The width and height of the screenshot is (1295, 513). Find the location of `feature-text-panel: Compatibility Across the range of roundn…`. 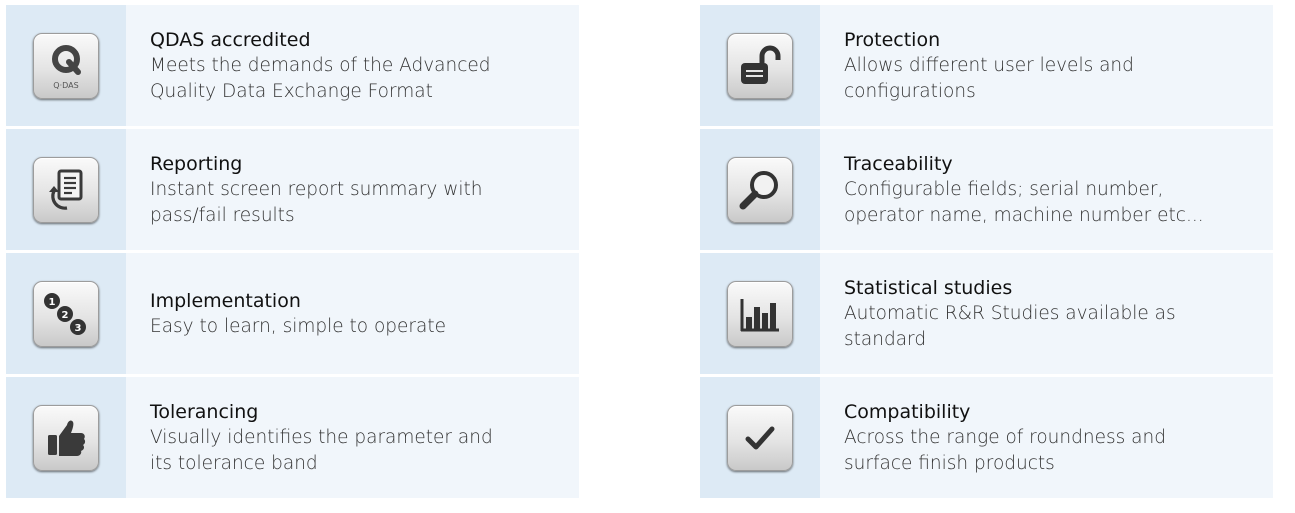

feature-text-panel: Compatibility Across the range of roundn… is located at coordinates (1046, 437).